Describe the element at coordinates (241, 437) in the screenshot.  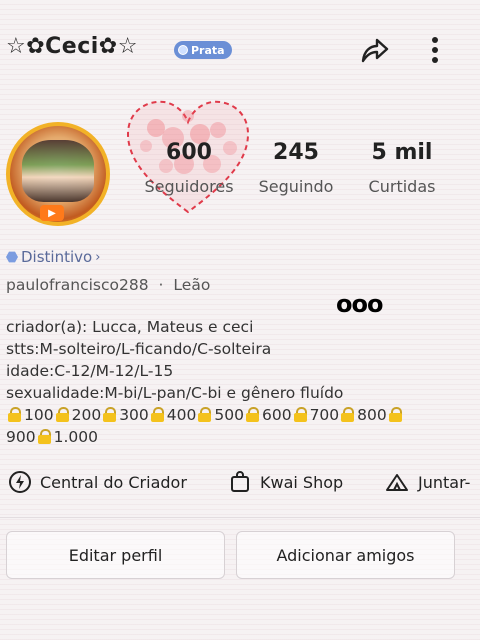
I see `bio-locks-line: 900 1.000` at that location.